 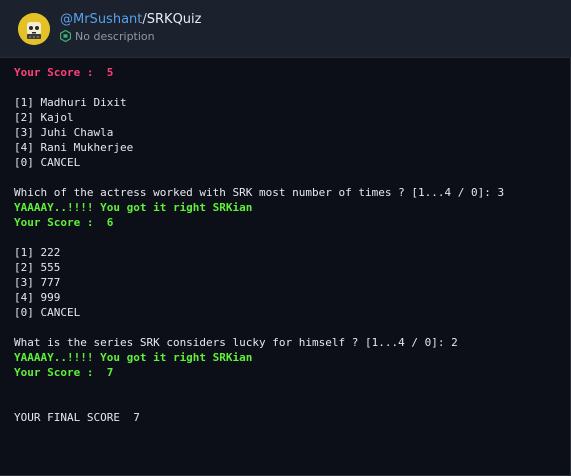 I want to click on option-line: [3] Juhi Chawla, so click(x=64, y=132).